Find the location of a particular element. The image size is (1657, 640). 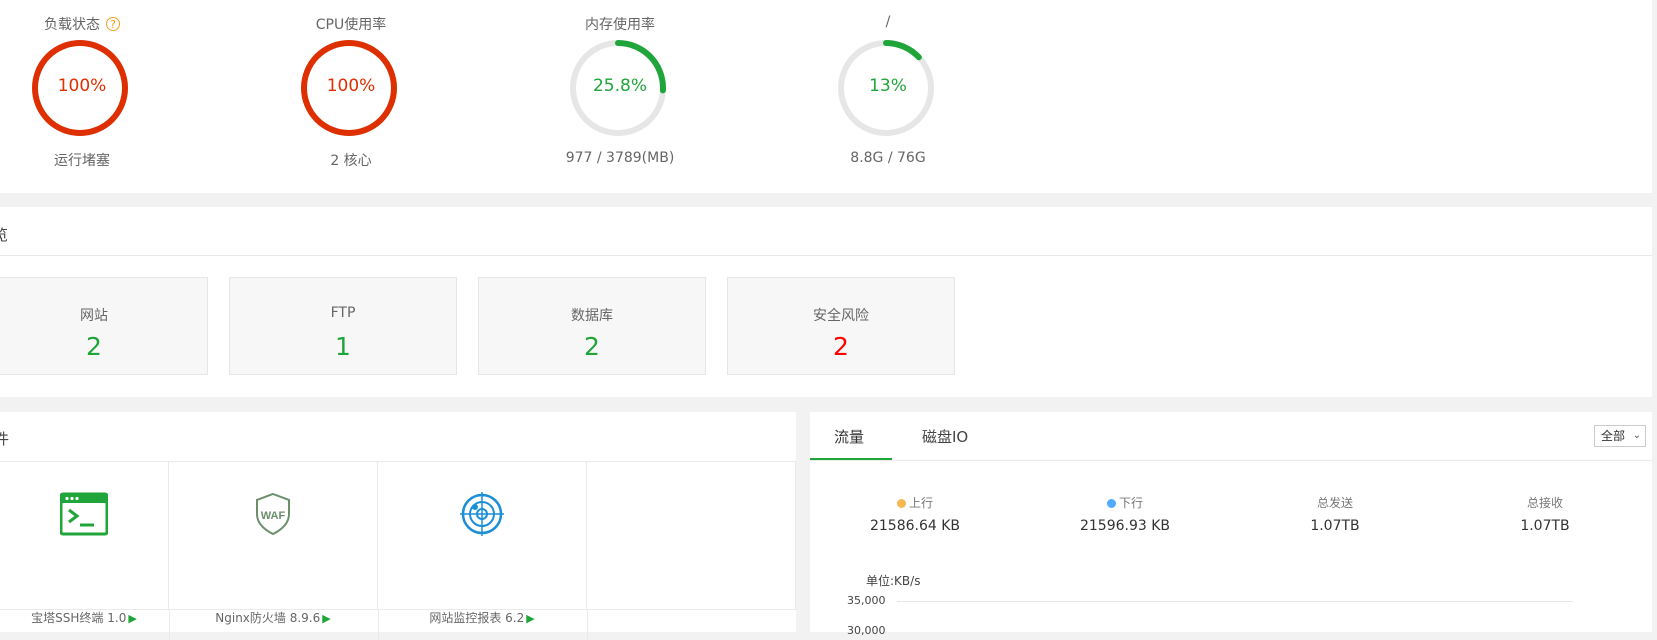

overview-label: 网站 is located at coordinates (94, 316).